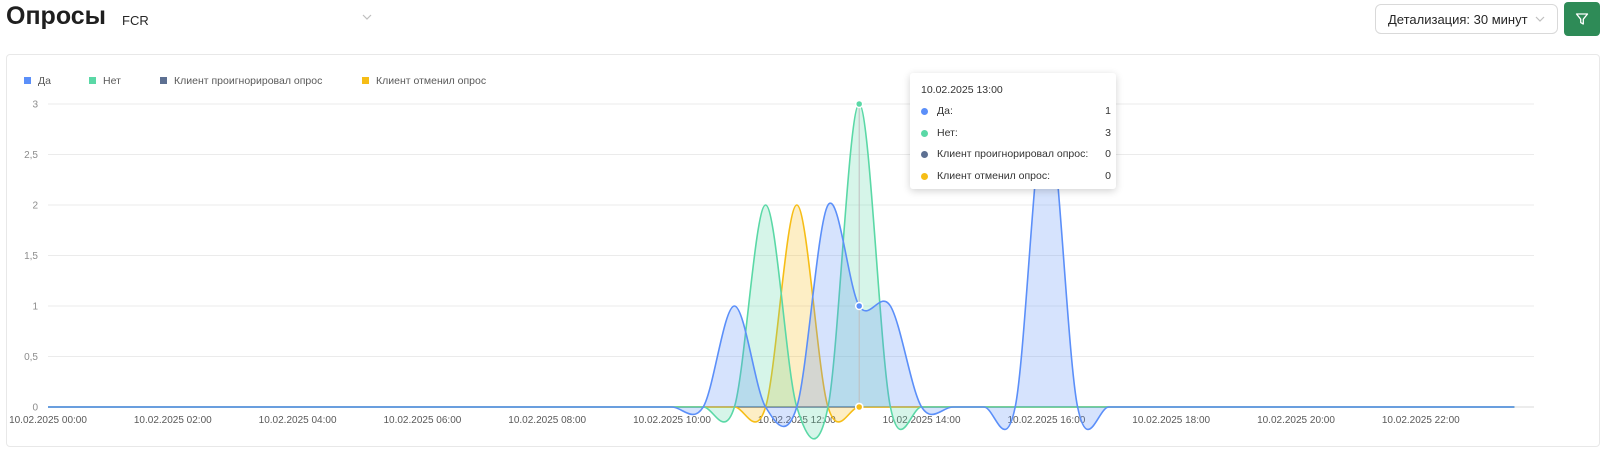 The width and height of the screenshot is (1603, 455). What do you see at coordinates (248, 81) in the screenshot?
I see `legend-item: Клиент проигнорировал опрос` at bounding box center [248, 81].